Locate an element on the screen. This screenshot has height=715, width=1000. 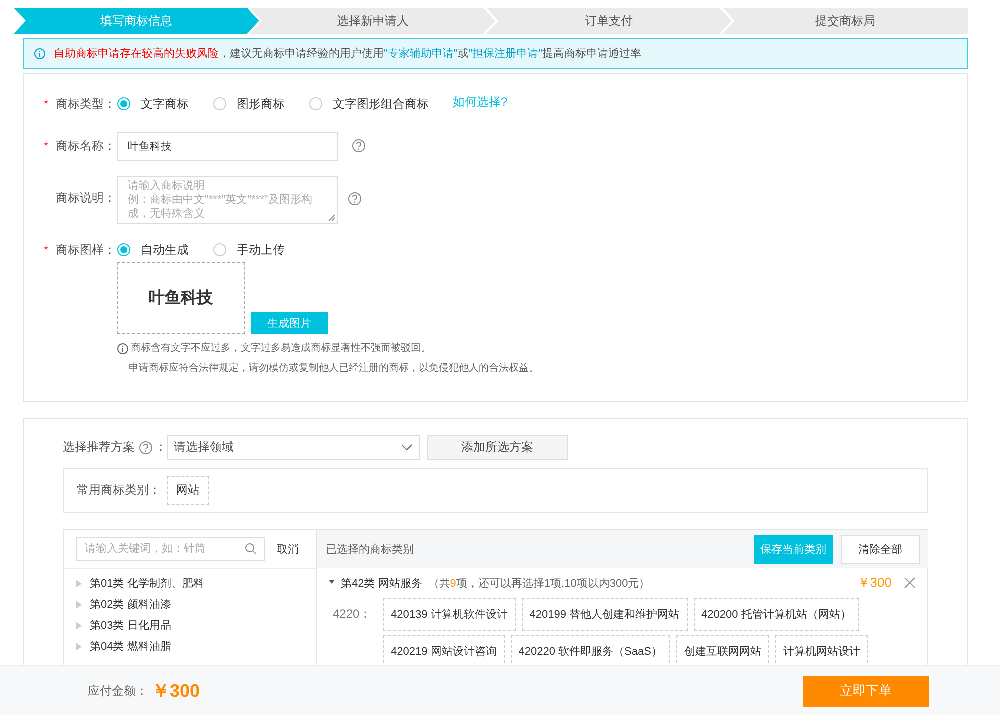
domain-select: 请选择领域 is located at coordinates (293, 447).